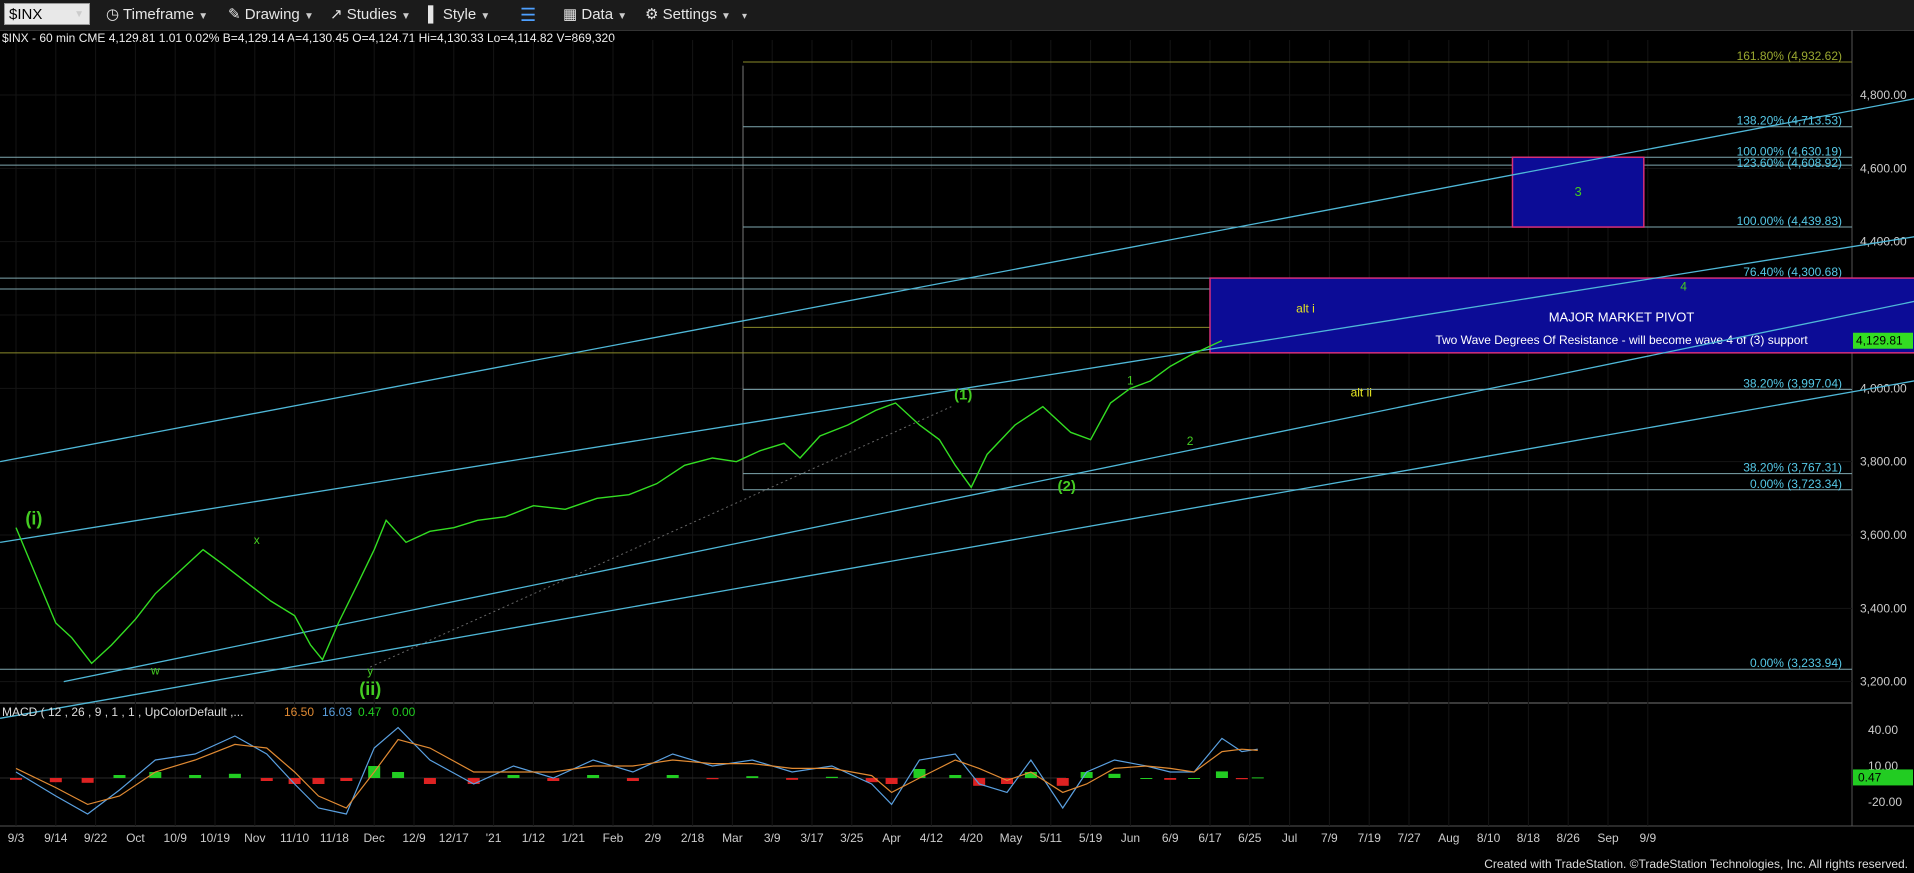 The image size is (1914, 873). What do you see at coordinates (1091, 838) in the screenshot?
I see `time-axis-tick-label: 5/19` at bounding box center [1091, 838].